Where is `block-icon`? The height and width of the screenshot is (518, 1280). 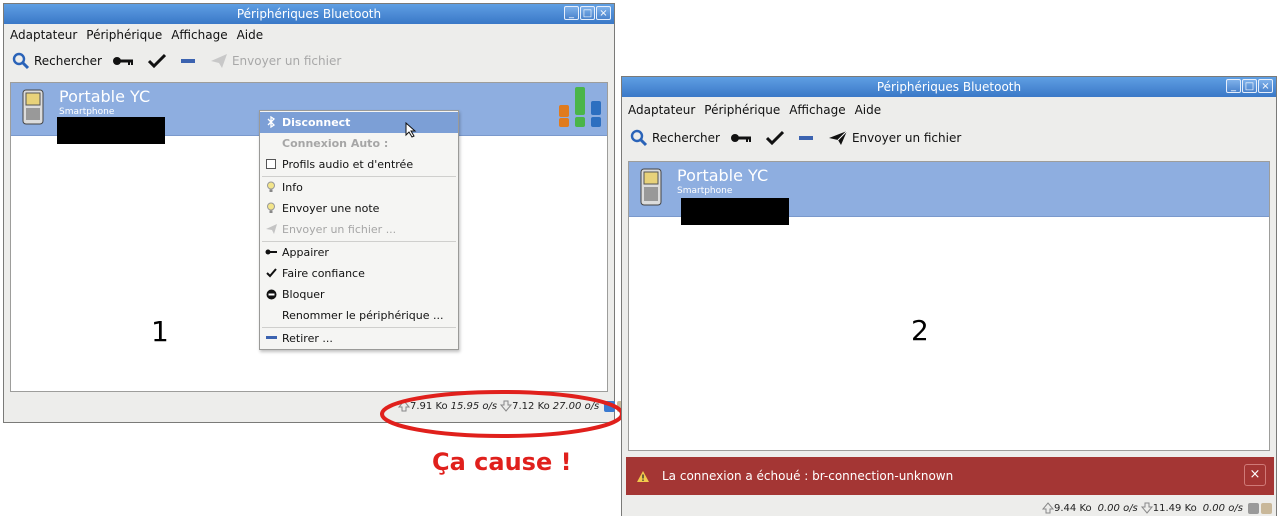
block-icon is located at coordinates (271, 294).